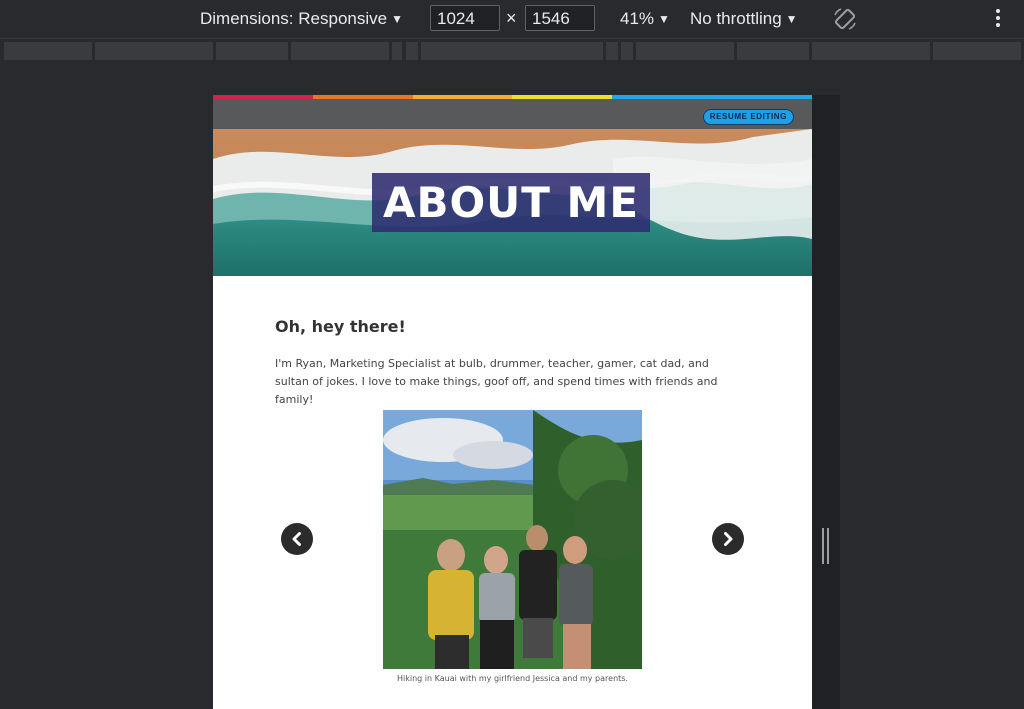 This screenshot has height=709, width=1024. What do you see at coordinates (826, 546) in the screenshot?
I see `viewport-resize-handle` at bounding box center [826, 546].